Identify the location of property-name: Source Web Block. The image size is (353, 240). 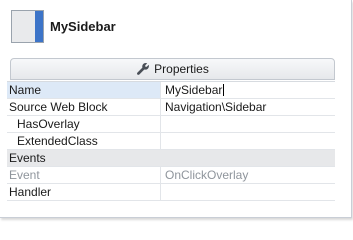
(84, 107).